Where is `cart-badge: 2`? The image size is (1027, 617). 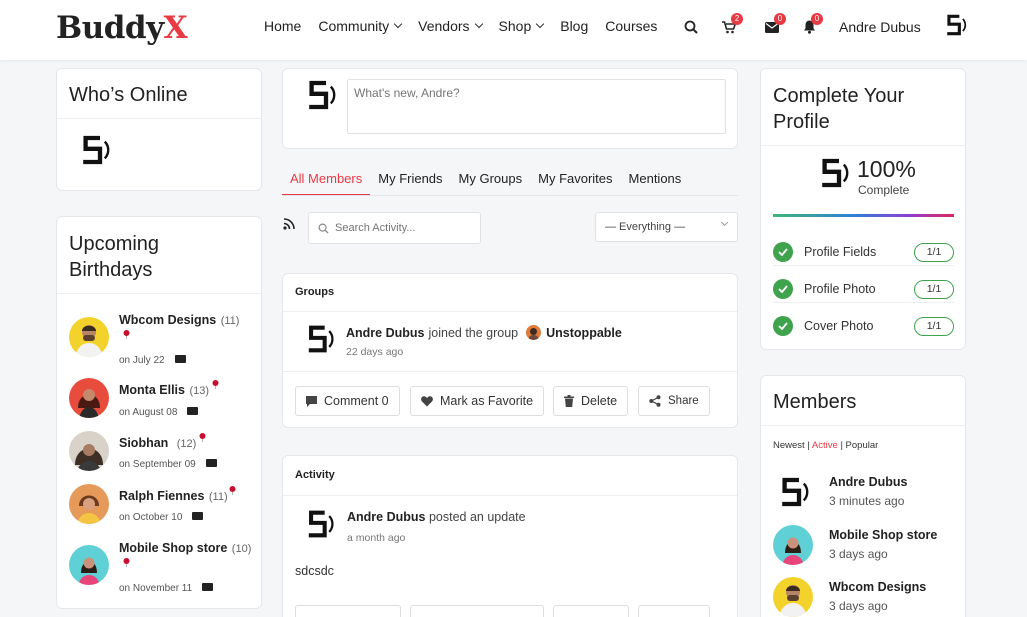 cart-badge: 2 is located at coordinates (737, 19).